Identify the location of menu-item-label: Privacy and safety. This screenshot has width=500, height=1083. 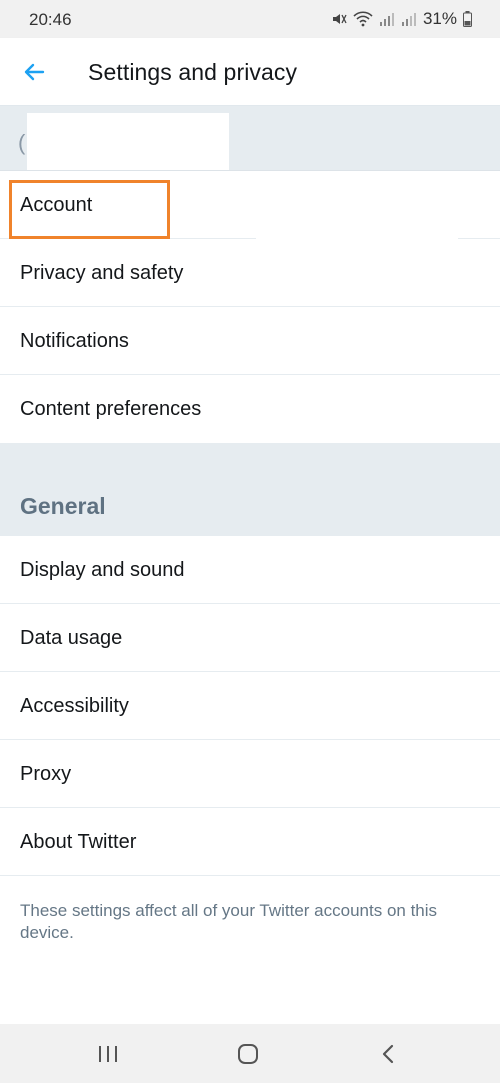
(102, 273).